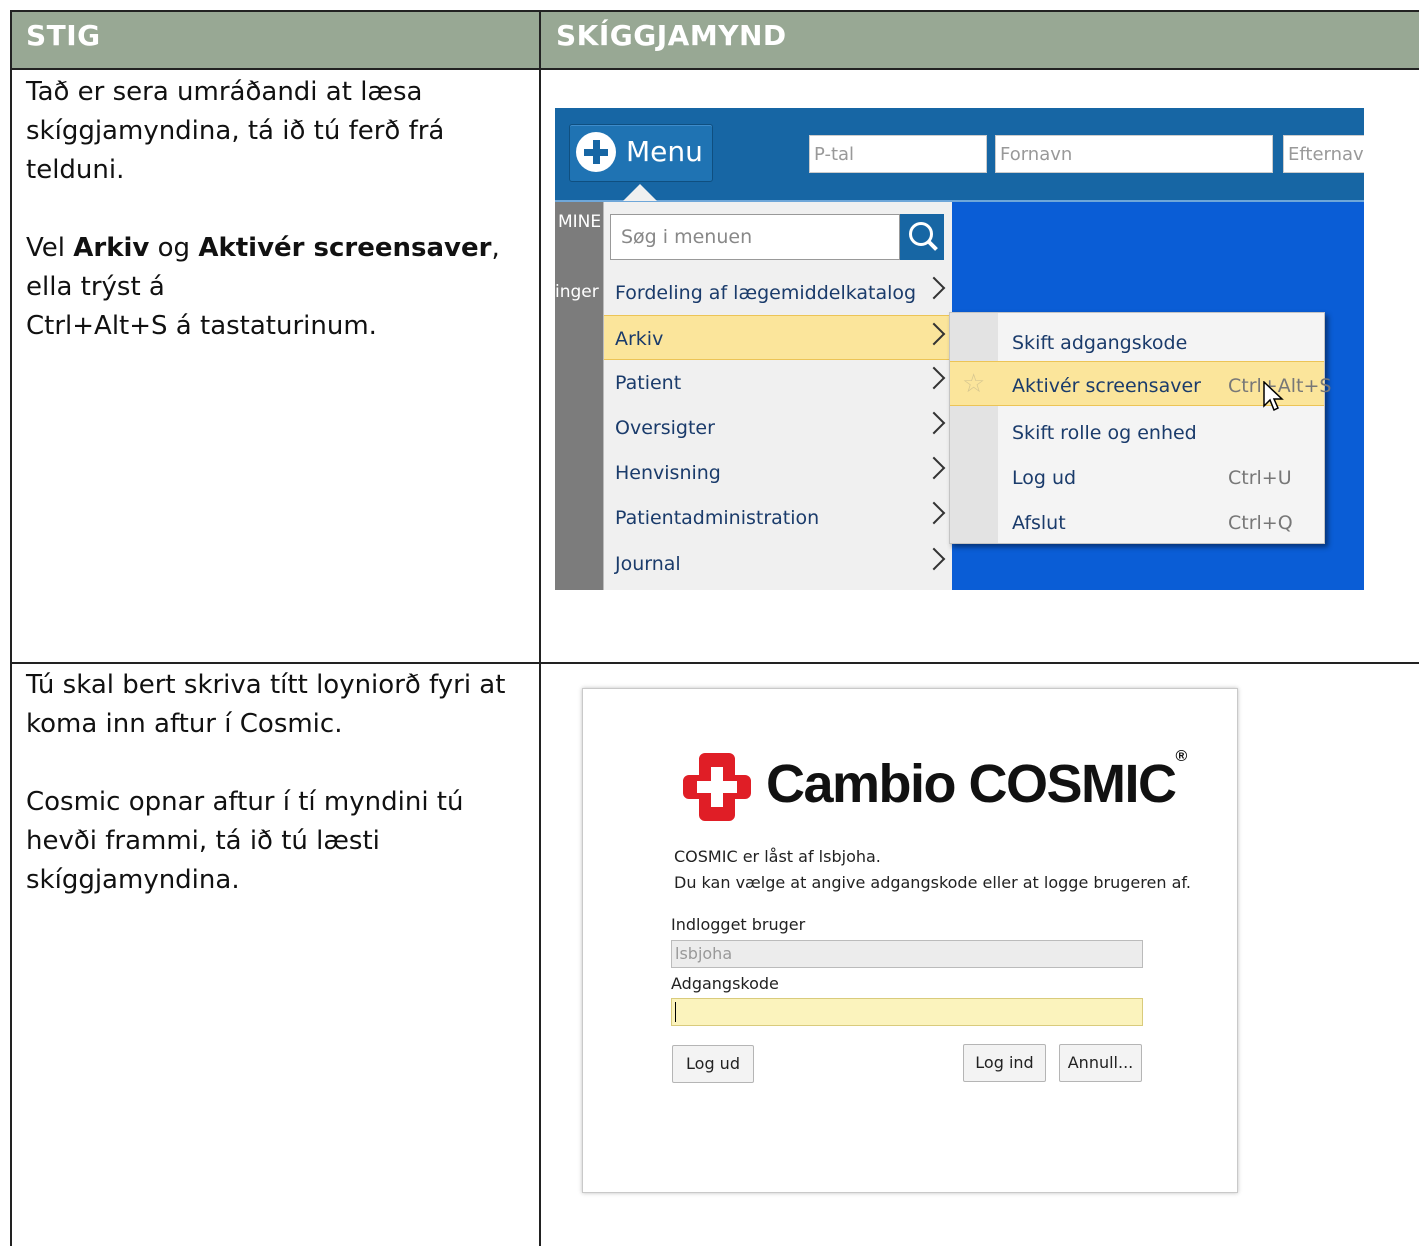  What do you see at coordinates (641, 153) in the screenshot?
I see `menu-button: Menu` at bounding box center [641, 153].